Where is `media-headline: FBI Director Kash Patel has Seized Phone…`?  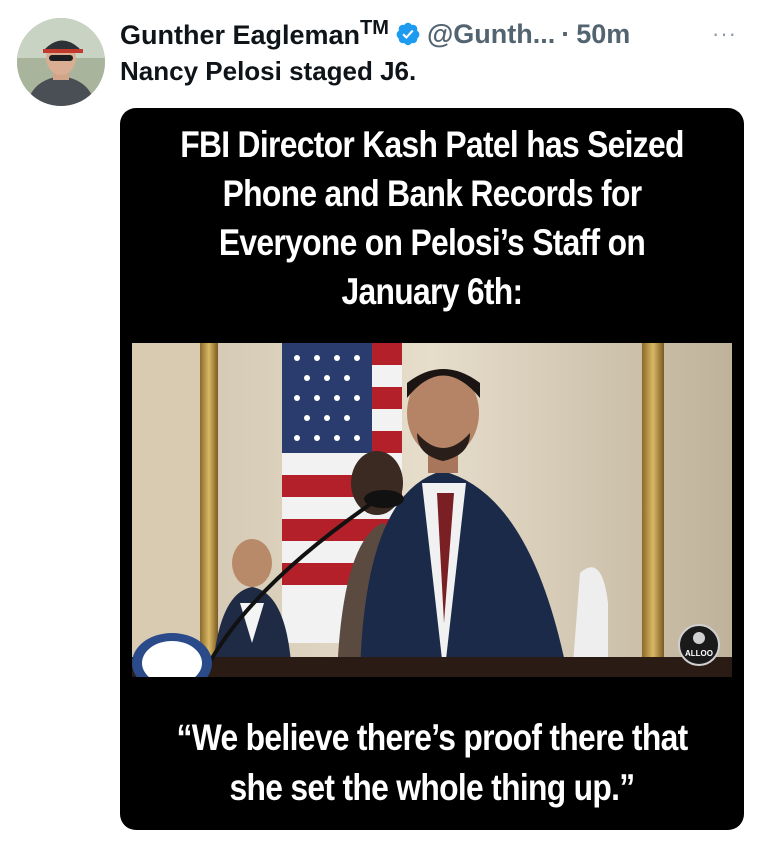 media-headline: FBI Director Kash Patel has Seized Phone… is located at coordinates (432, 218).